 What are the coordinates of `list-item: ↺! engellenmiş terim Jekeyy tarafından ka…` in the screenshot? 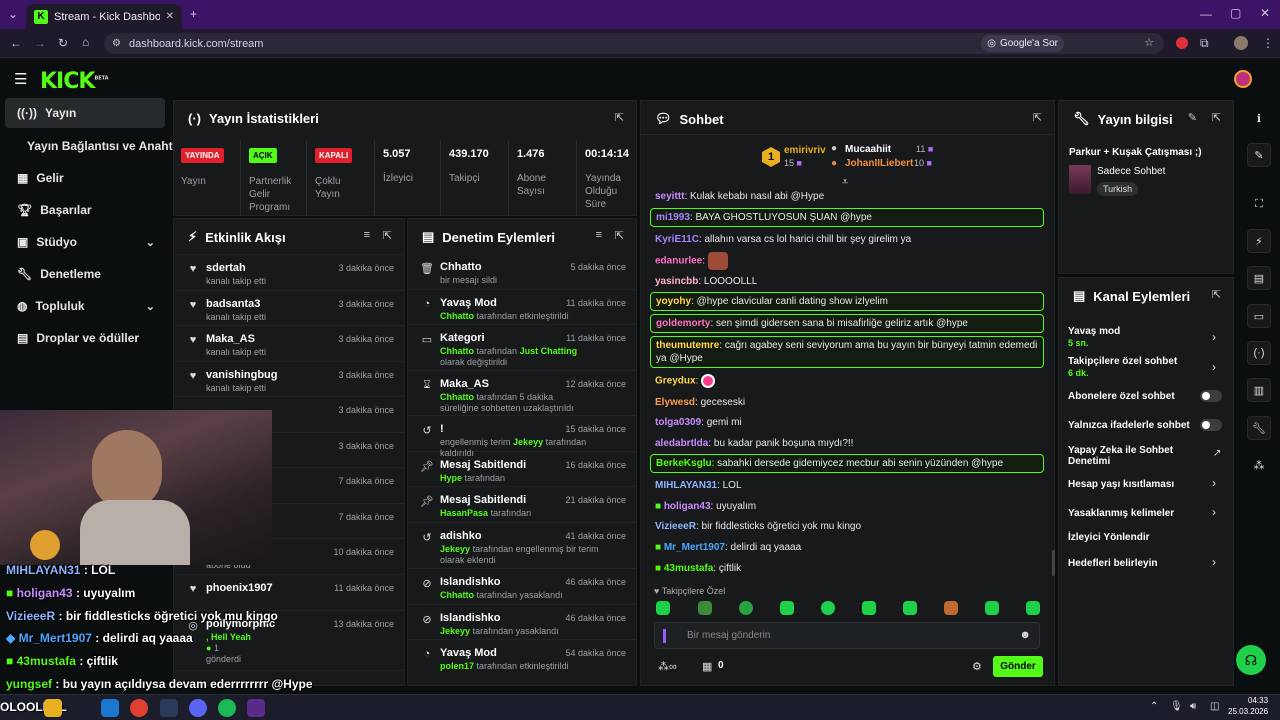 It's located at (522, 437).